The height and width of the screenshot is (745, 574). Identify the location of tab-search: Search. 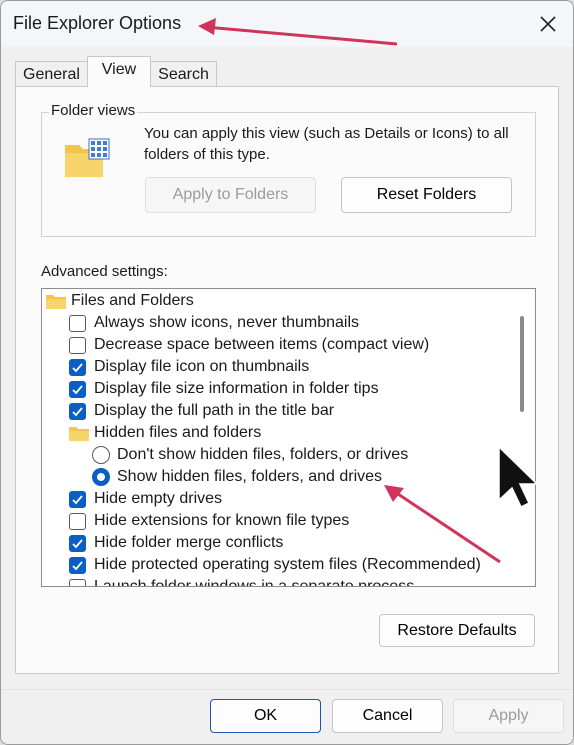
(183, 74).